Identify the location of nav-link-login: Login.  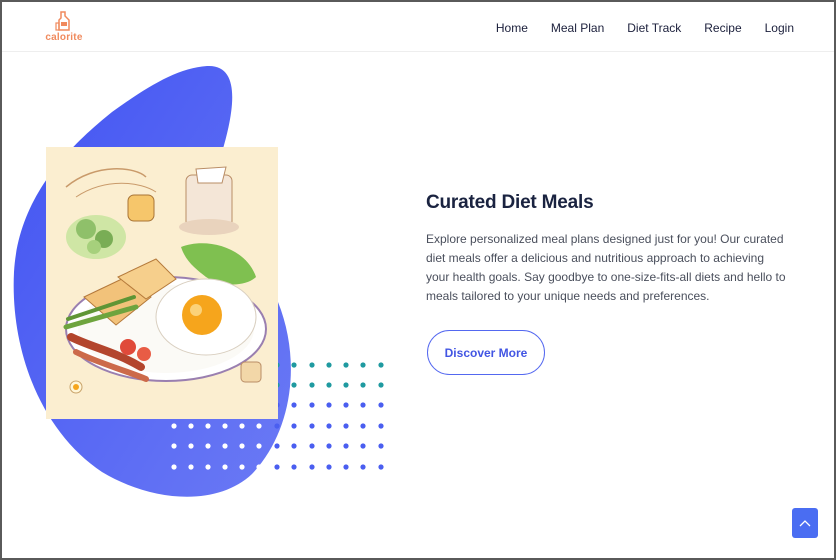
(779, 28).